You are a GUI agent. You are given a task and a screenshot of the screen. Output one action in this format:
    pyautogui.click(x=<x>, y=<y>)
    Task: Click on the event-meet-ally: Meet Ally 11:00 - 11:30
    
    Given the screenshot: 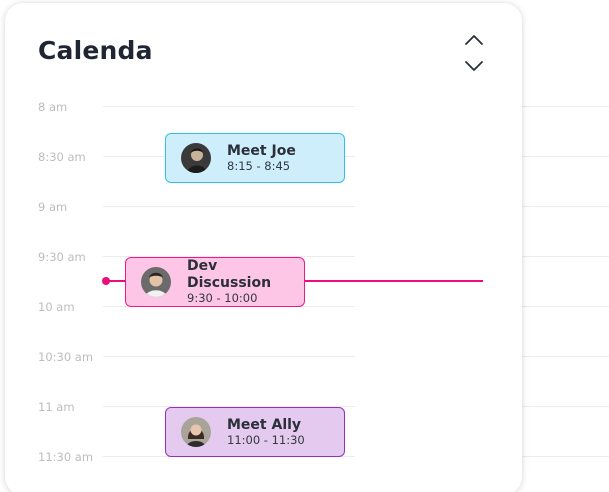 What is the action you would take?
    pyautogui.click(x=255, y=432)
    